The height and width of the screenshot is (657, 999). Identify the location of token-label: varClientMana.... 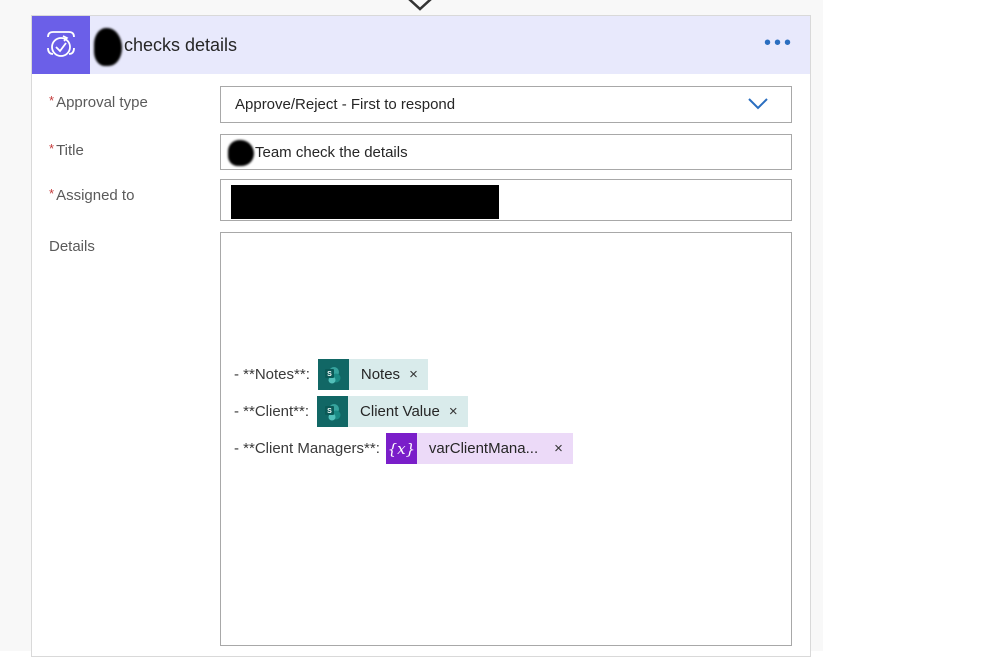
(483, 448).